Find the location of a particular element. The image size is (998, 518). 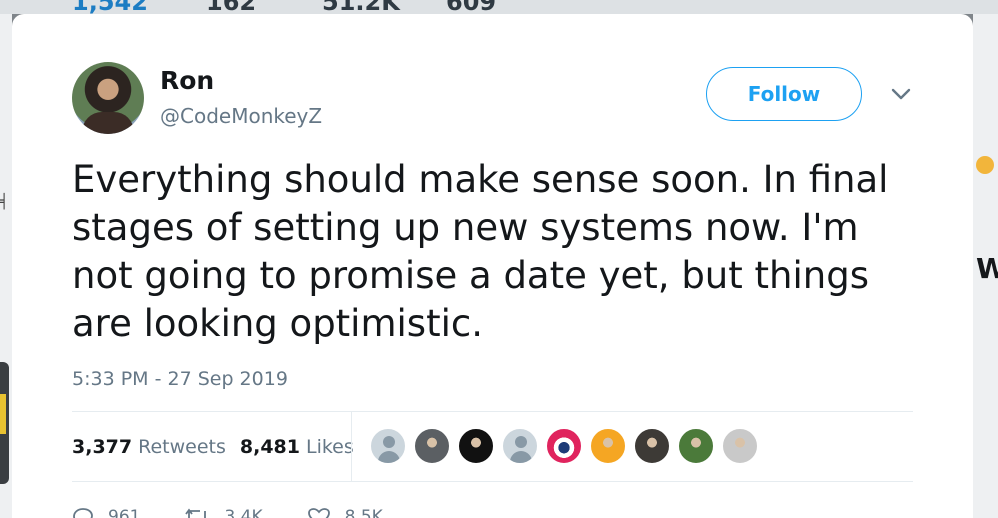

retweet-icon is located at coordinates (196, 513).